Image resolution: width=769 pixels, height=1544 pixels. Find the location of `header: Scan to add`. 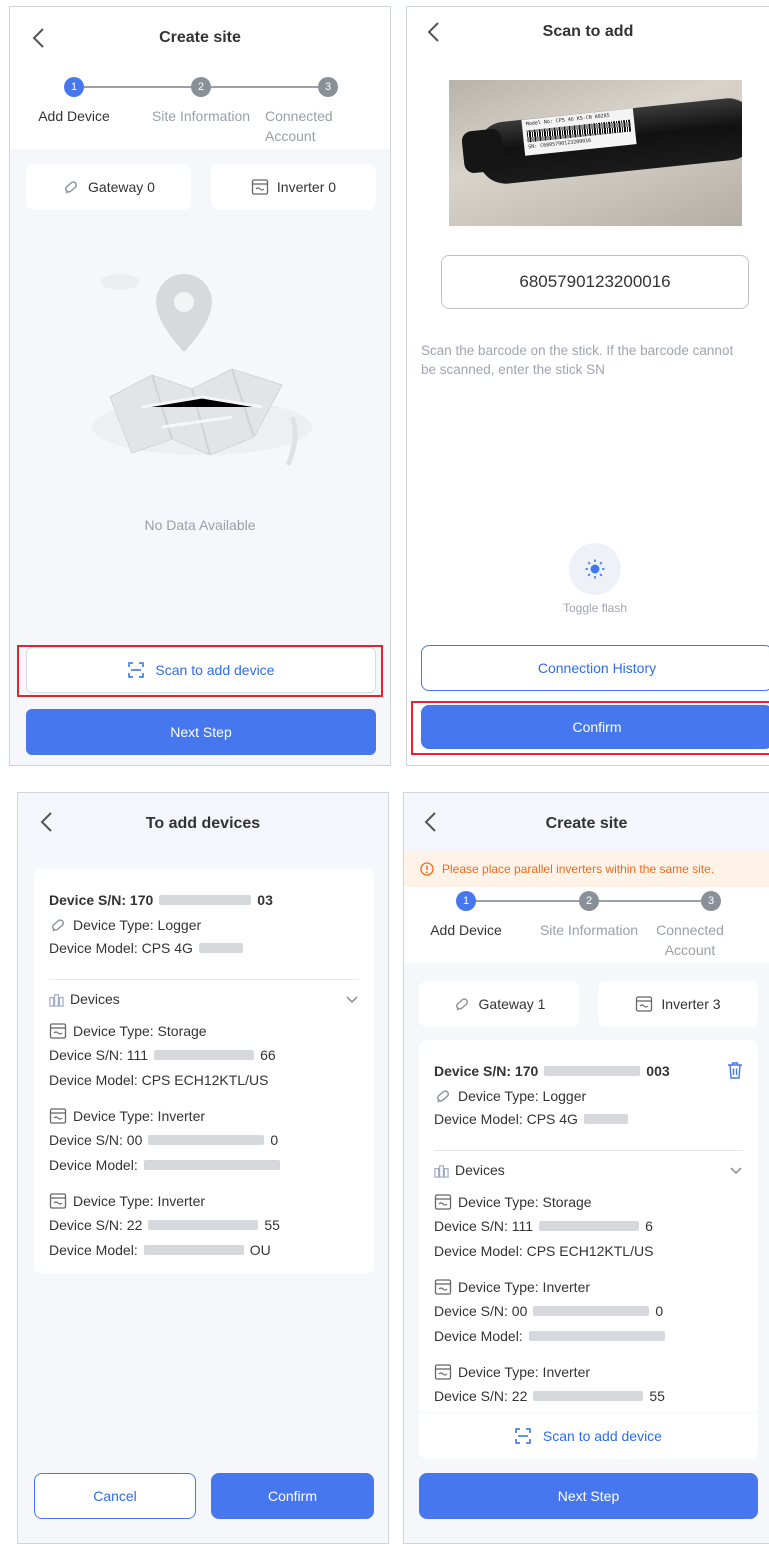

header: Scan to add is located at coordinates (588, 37).